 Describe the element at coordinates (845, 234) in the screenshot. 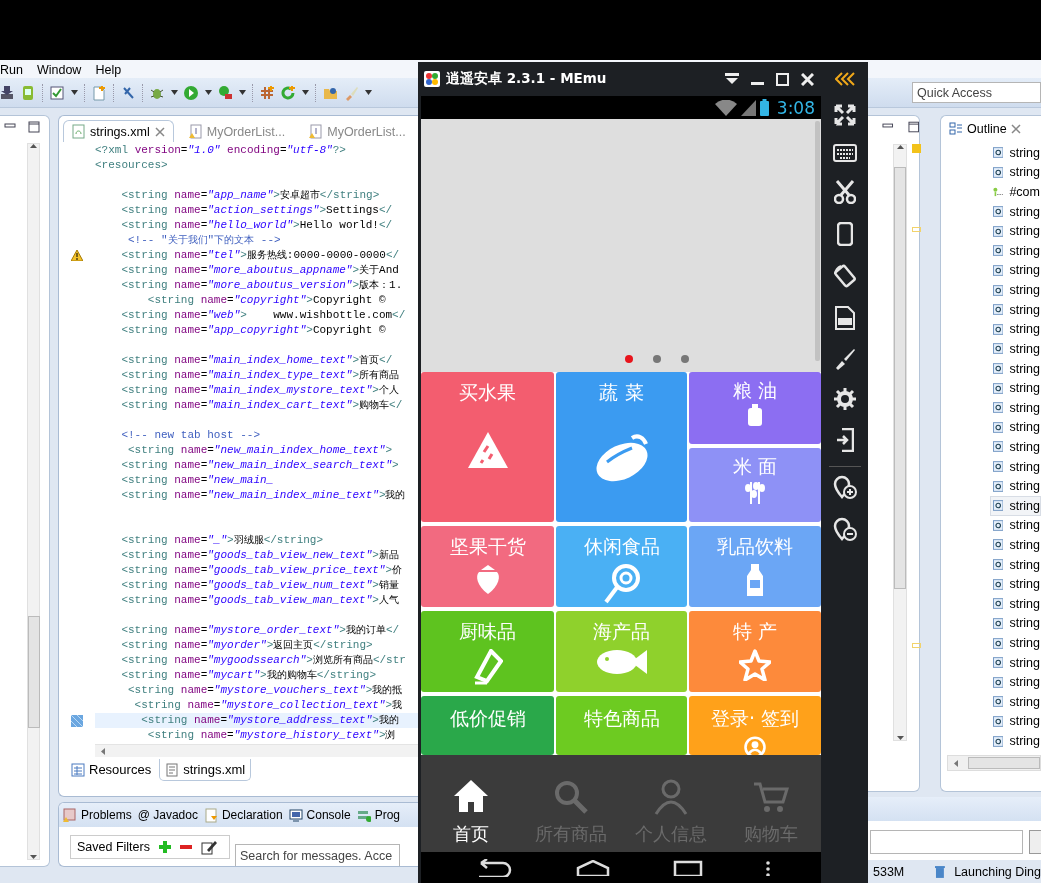

I see `phone-icon` at that location.